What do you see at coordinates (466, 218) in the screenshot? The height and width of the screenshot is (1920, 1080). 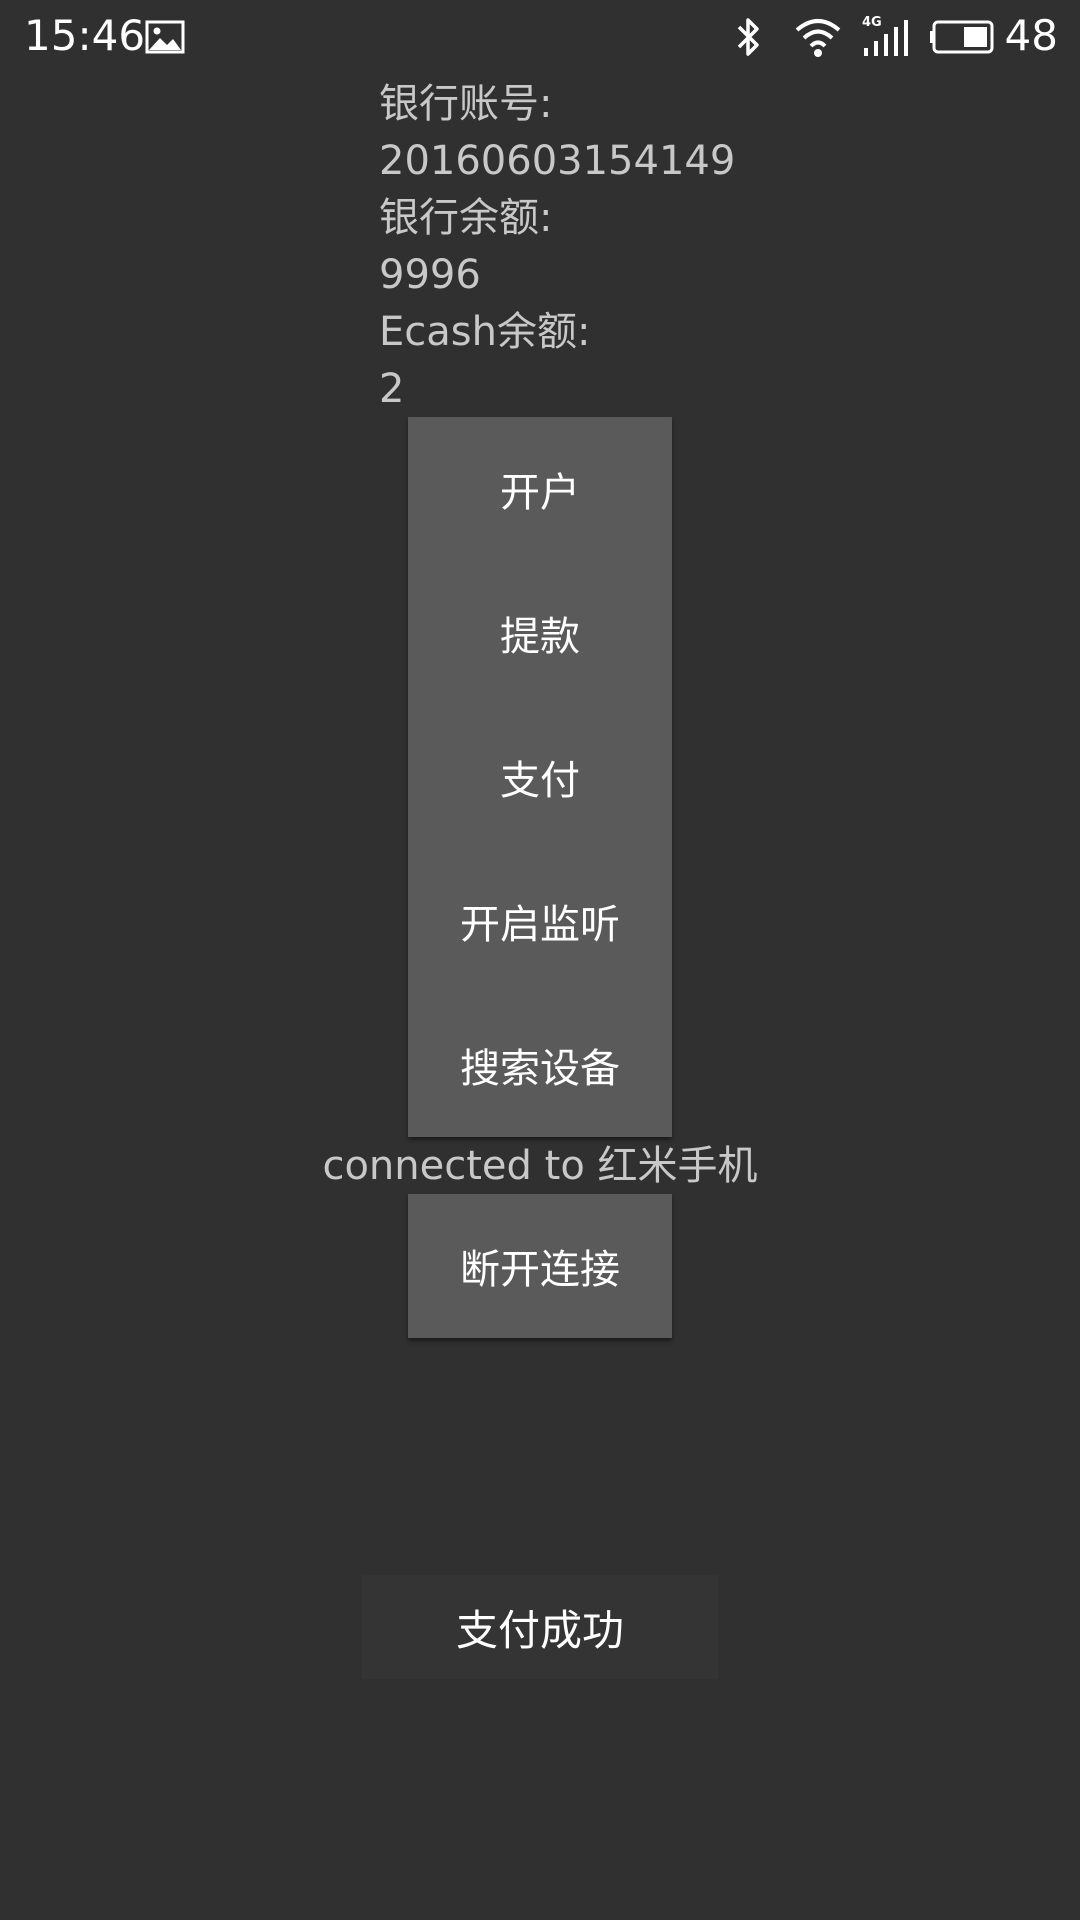 I see `bank-balance-label: 银行余额:` at bounding box center [466, 218].